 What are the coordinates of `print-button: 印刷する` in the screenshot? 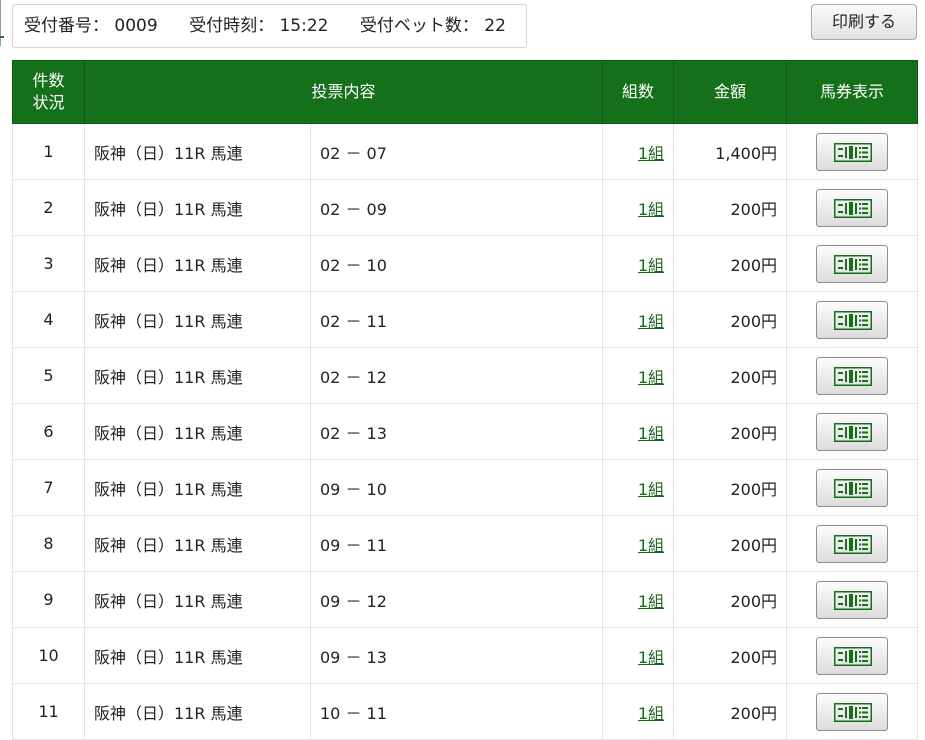 It's located at (864, 22).